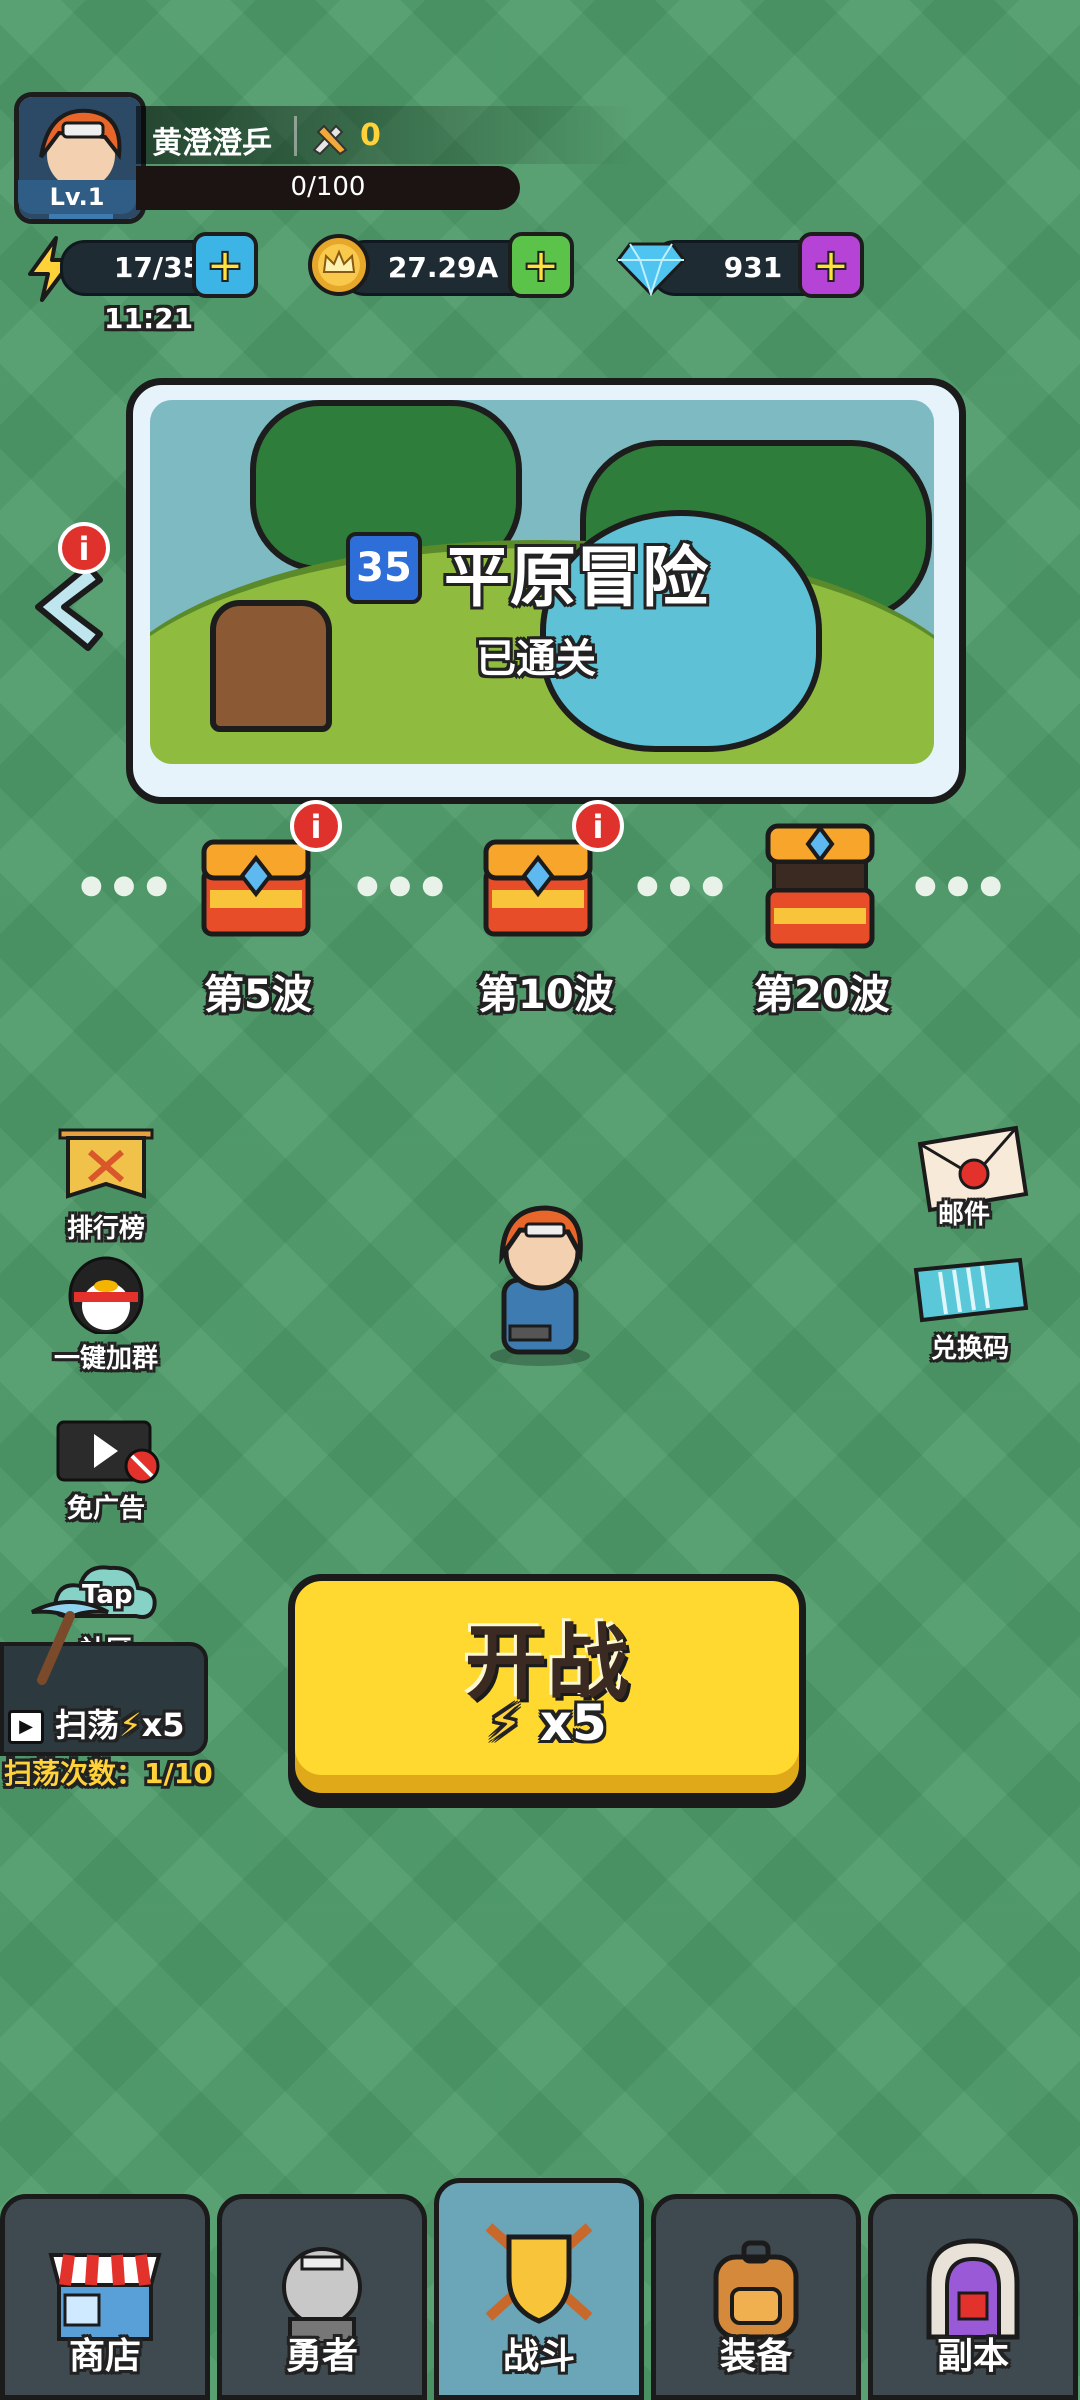 The width and height of the screenshot is (1080, 2400). I want to click on no-ads-label: 免广告, so click(105, 1509).